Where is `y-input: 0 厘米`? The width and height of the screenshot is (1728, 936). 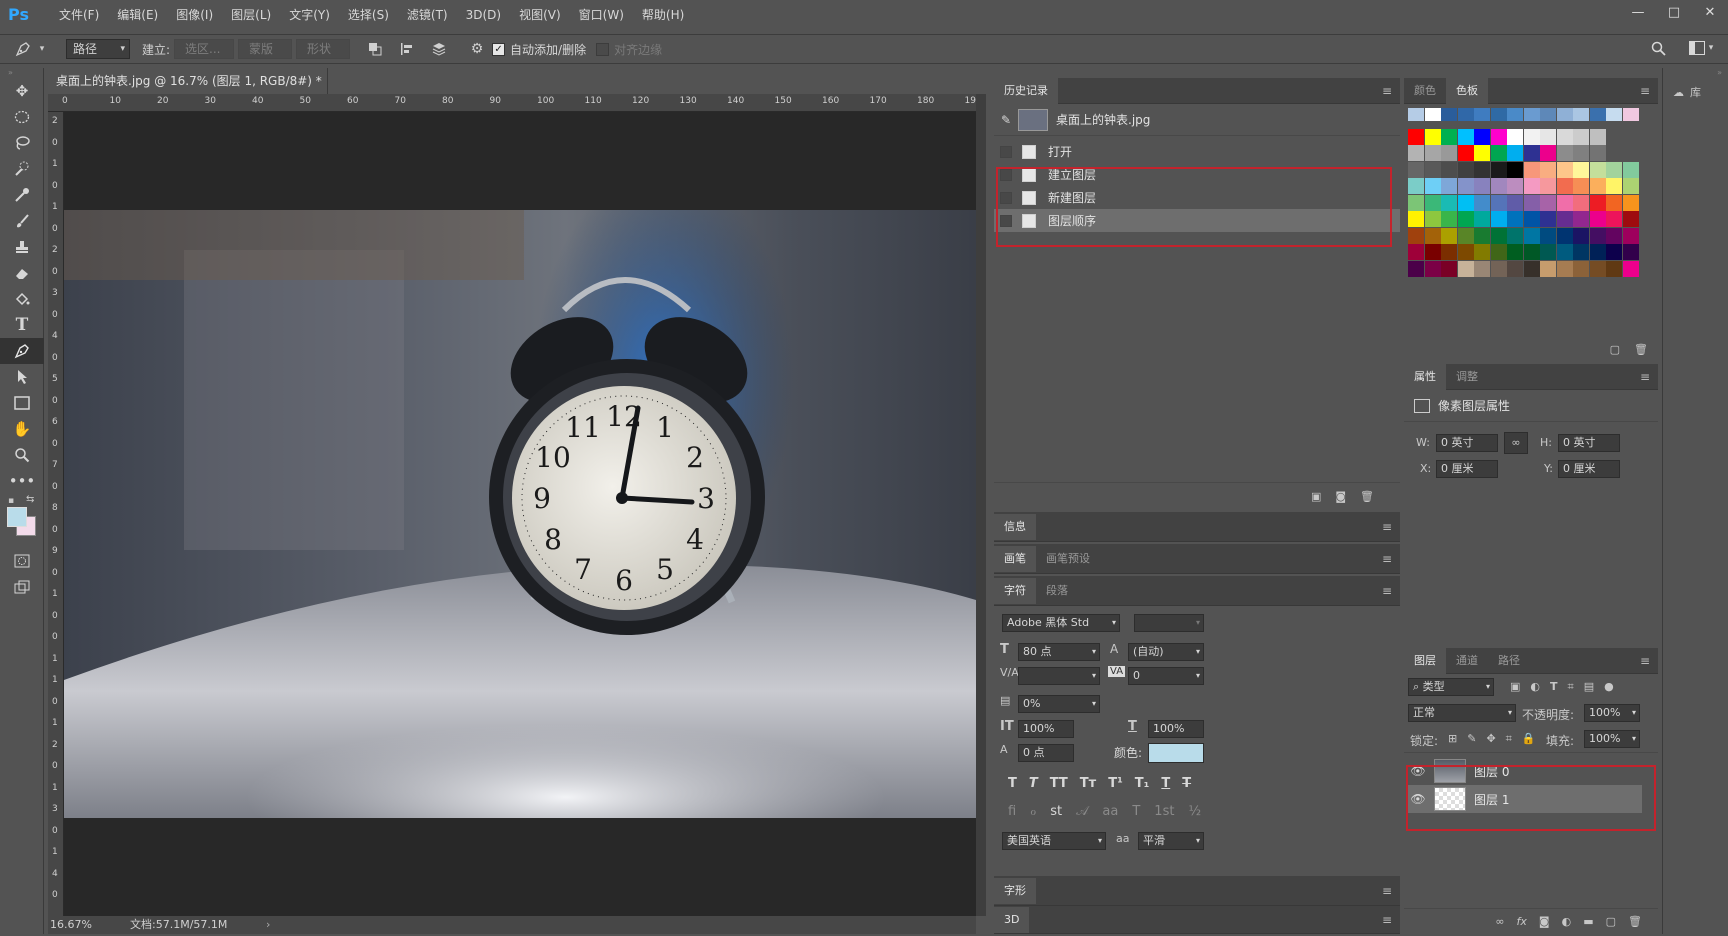
y-input: 0 厘米 is located at coordinates (1589, 469).